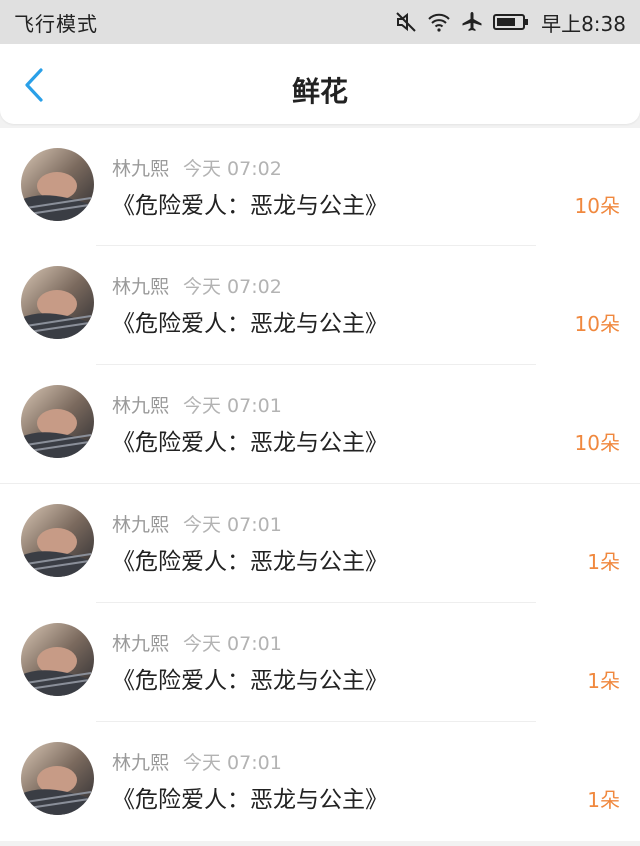 The image size is (640, 846). I want to click on clock: 早上8:38, so click(583, 23).